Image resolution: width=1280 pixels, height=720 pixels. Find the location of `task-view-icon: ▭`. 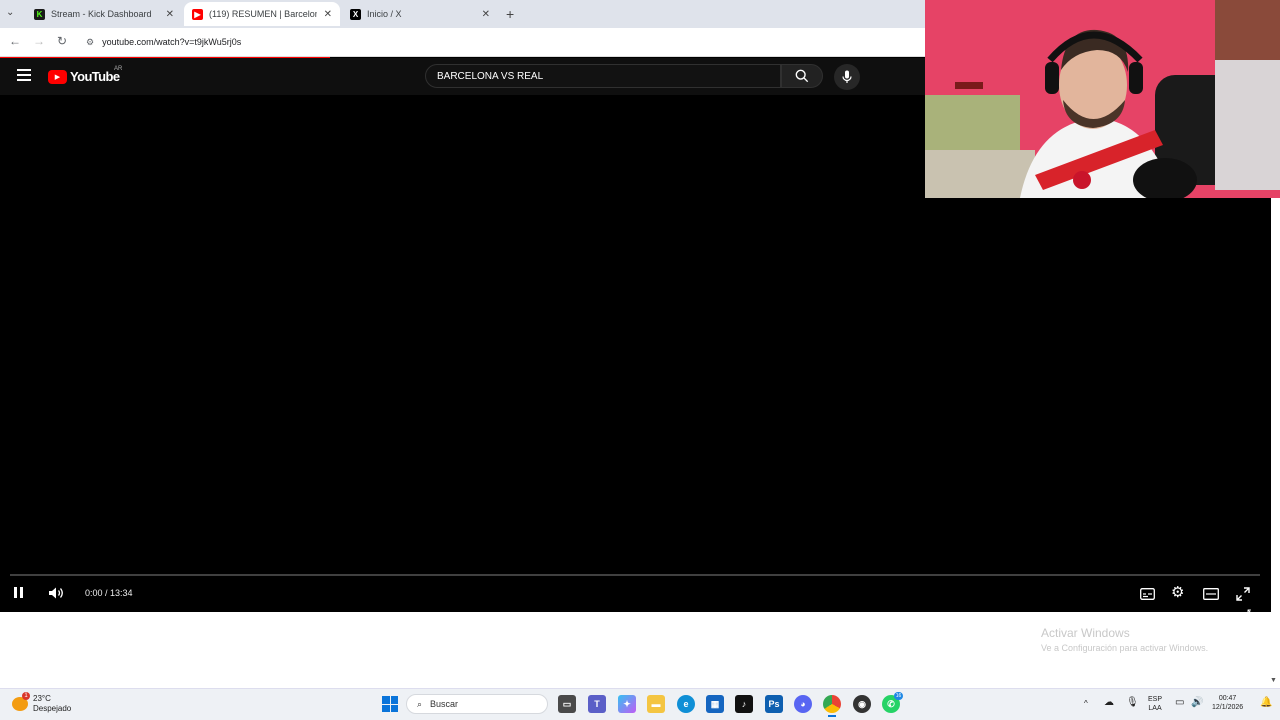

task-view-icon: ▭ is located at coordinates (567, 704).